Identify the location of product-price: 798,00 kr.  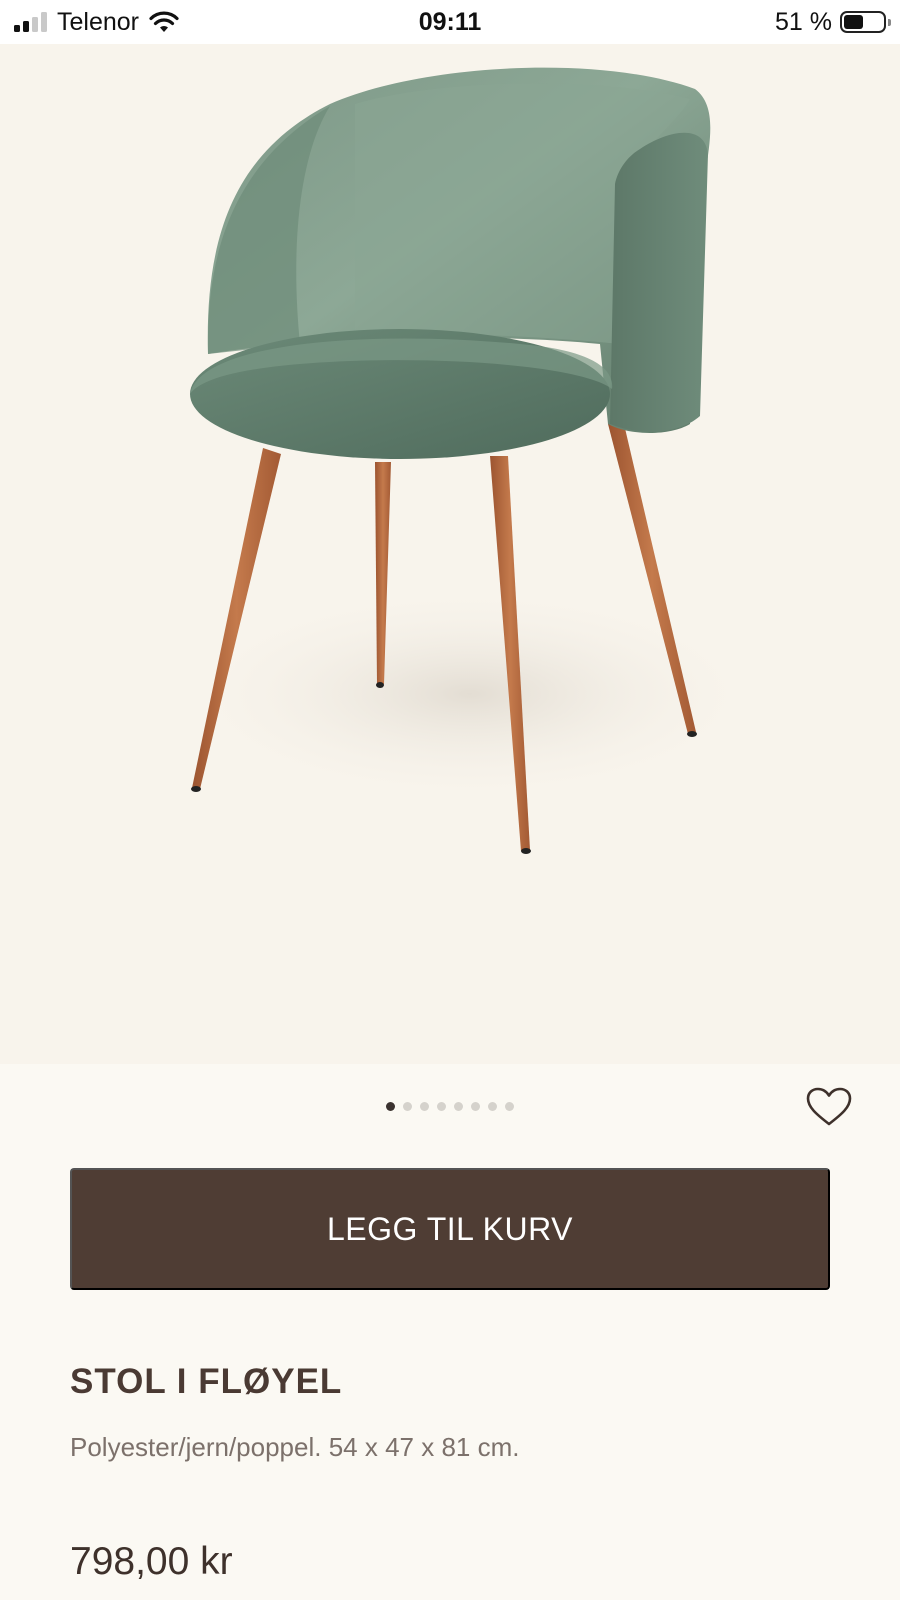
(151, 1561).